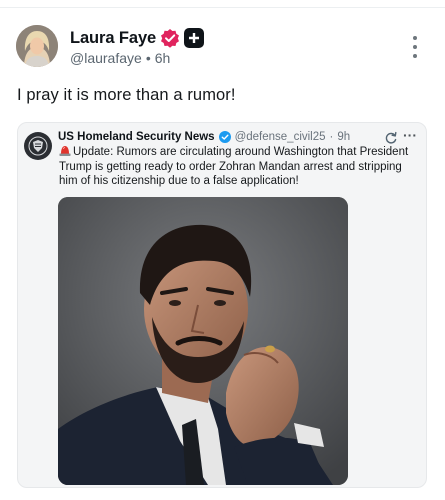  Describe the element at coordinates (170, 38) in the screenshot. I see `verified-badge-icon` at that location.